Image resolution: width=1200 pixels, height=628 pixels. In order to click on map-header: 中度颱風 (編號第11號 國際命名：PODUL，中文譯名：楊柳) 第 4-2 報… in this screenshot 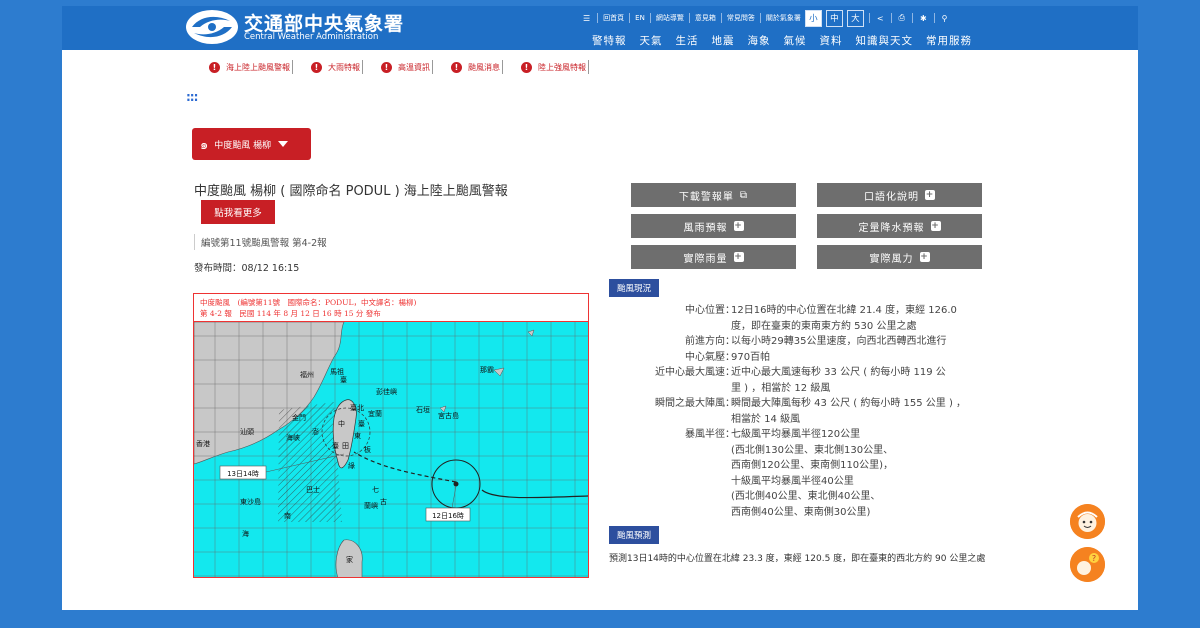, I will do `click(391, 308)`.